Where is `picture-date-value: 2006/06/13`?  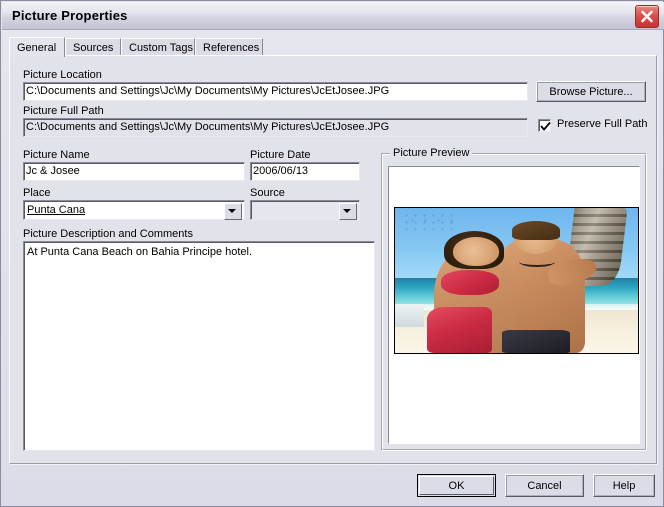
picture-date-value: 2006/06/13 is located at coordinates (281, 171).